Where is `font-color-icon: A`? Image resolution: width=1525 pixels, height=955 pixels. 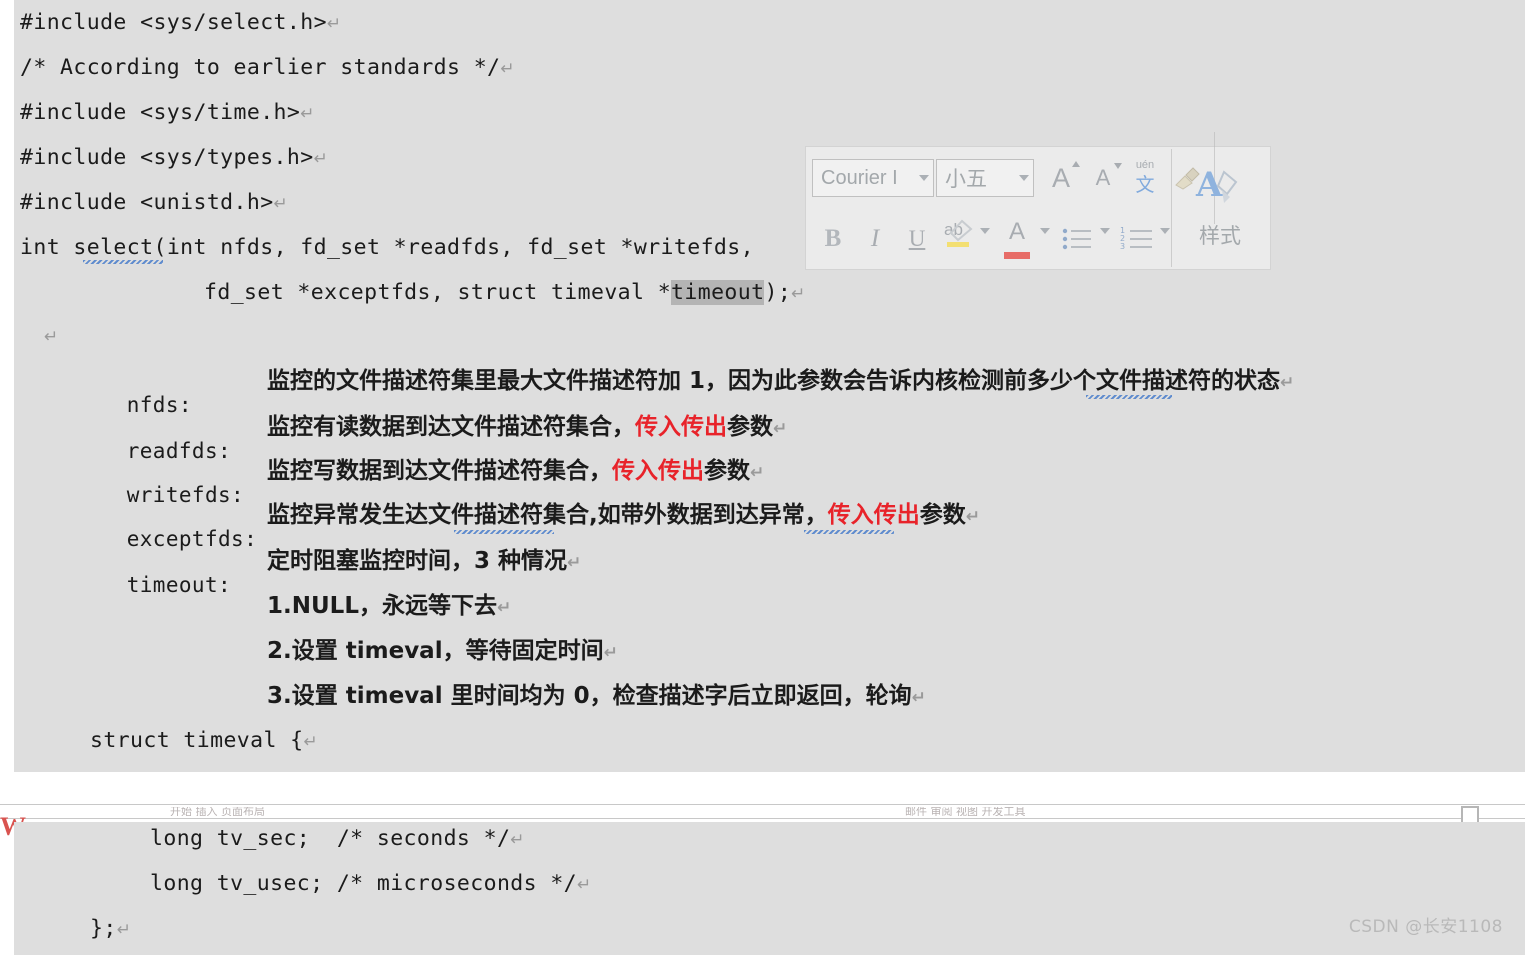
font-color-icon: A is located at coordinates (1023, 239).